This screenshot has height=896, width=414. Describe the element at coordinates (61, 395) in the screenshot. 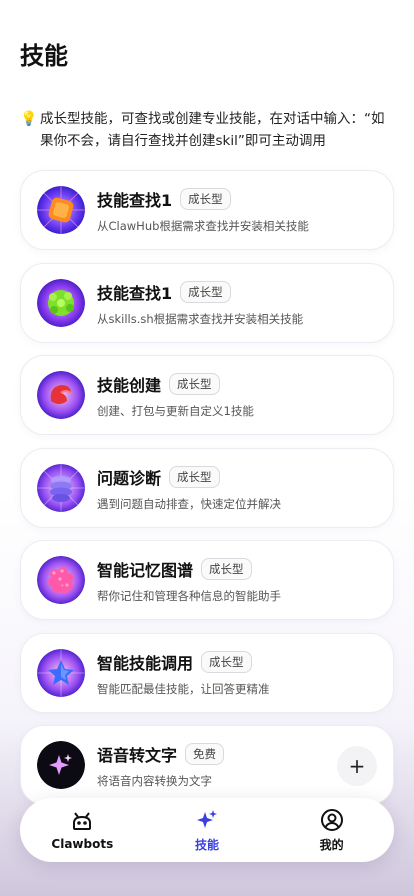

I see `red-claw-icon` at that location.